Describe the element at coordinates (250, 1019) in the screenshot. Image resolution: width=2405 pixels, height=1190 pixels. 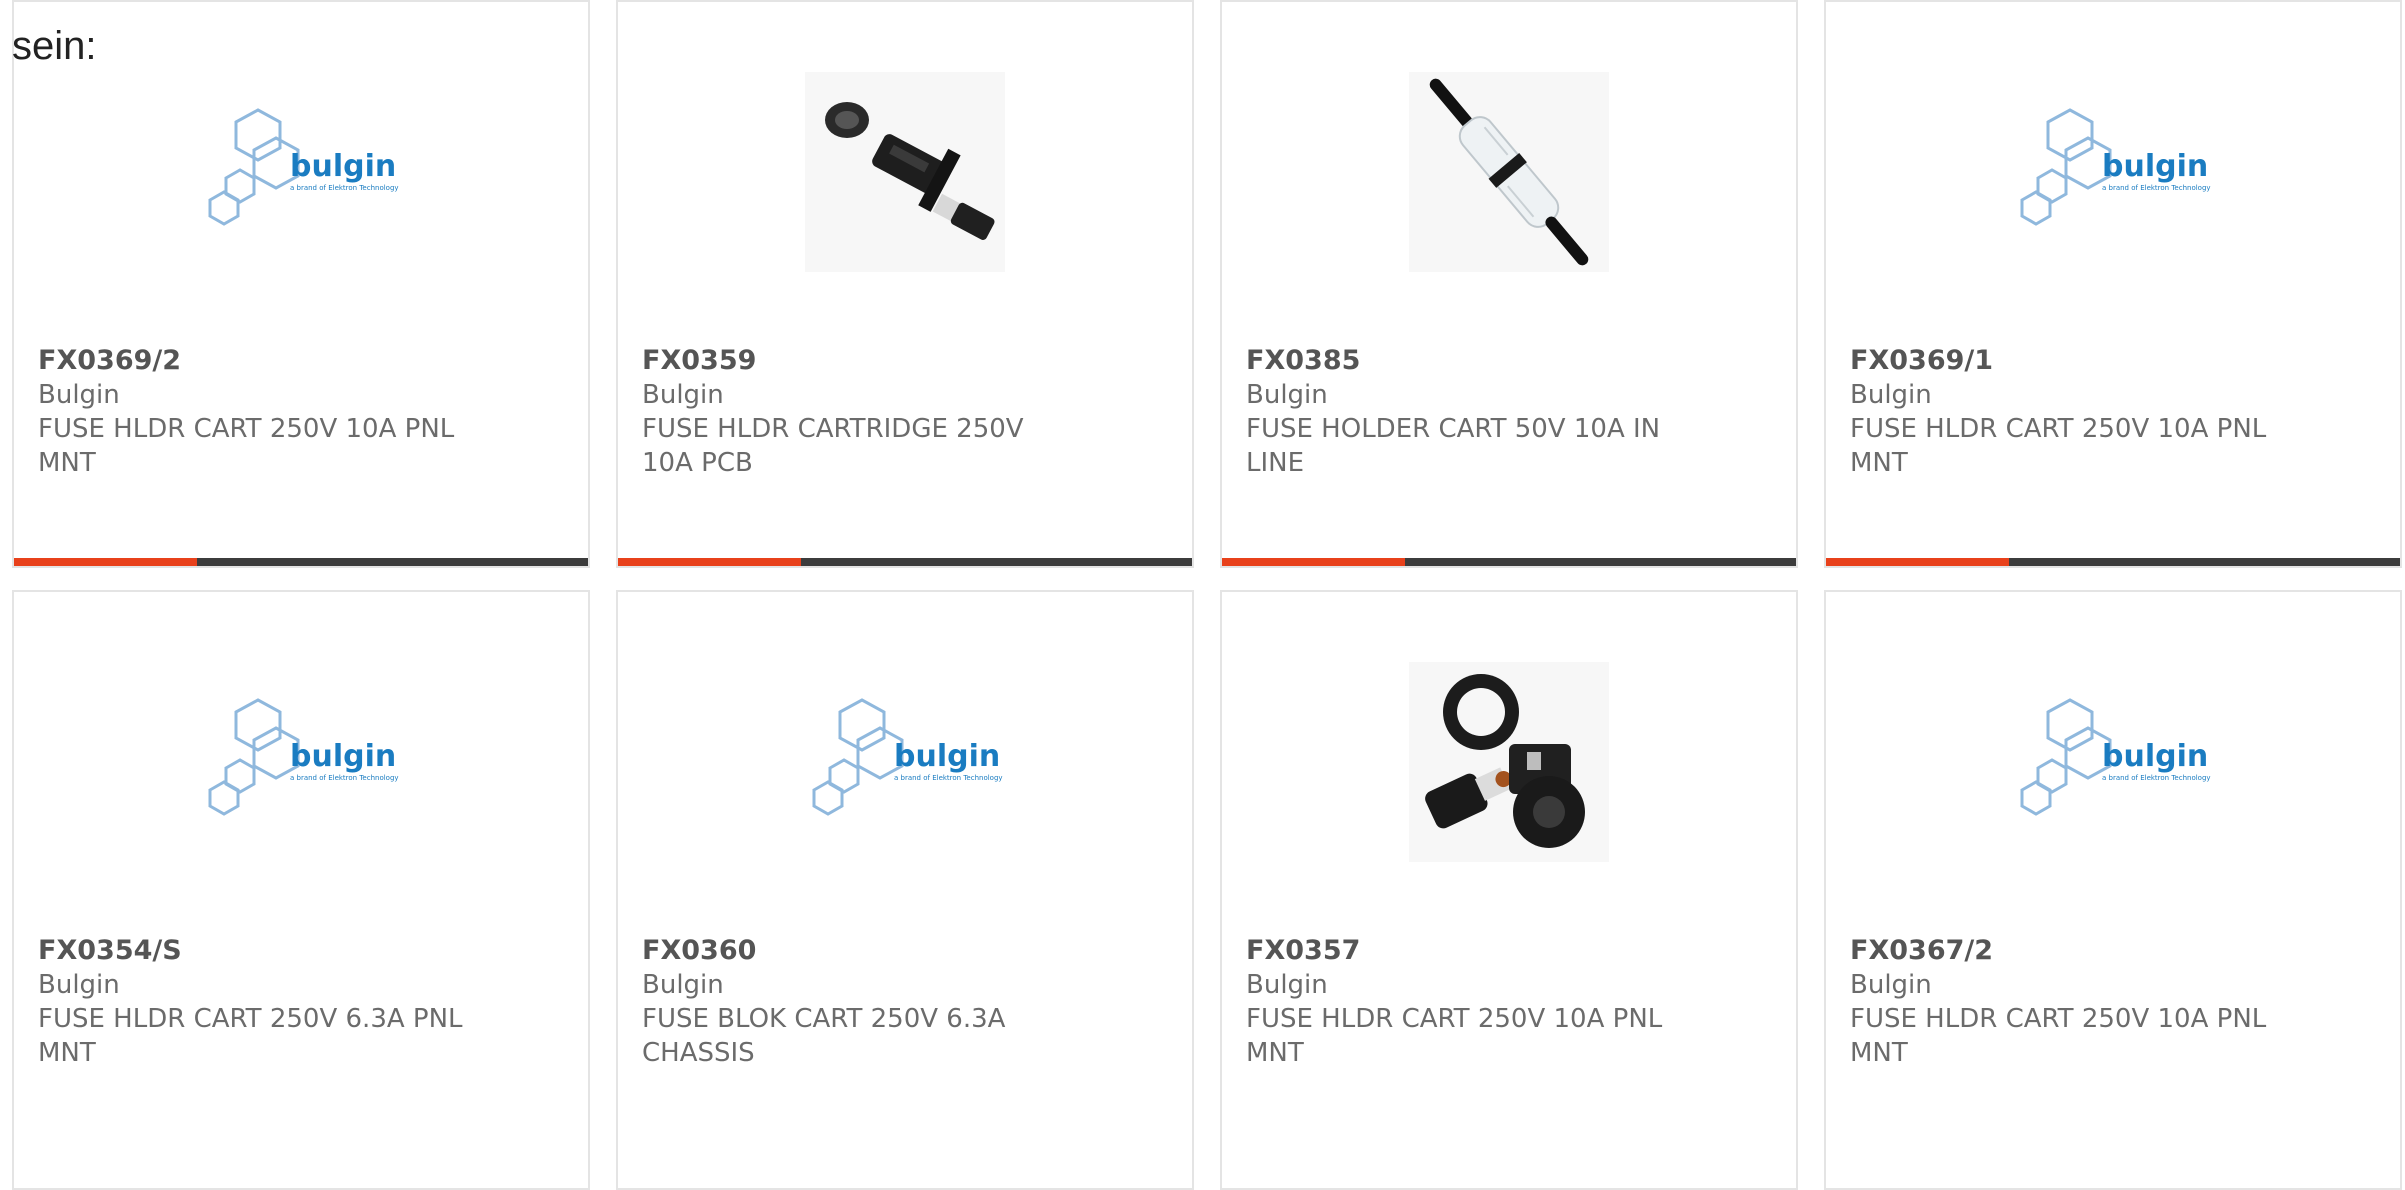
I see `product-description: FUSE HLDR CART 250V 6.3A PNL` at that location.